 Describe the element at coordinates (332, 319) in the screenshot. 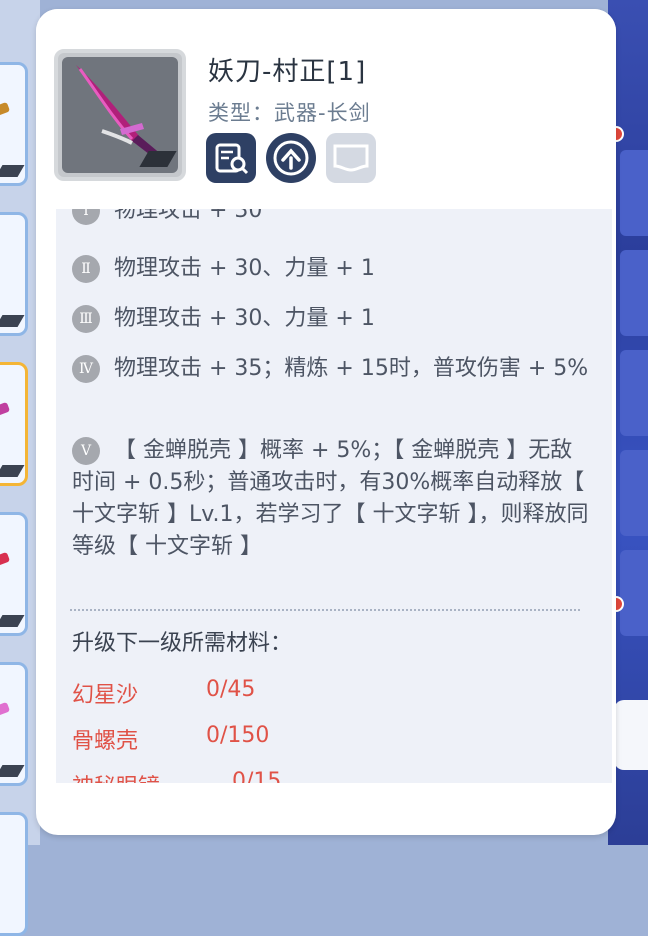

I see `tier-line-3: Ⅲ 物理攻击 + 30、力量 + 1` at that location.